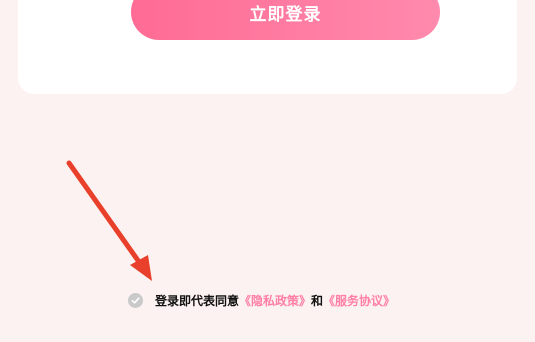  I want to click on check-circle-icon, so click(135, 300).